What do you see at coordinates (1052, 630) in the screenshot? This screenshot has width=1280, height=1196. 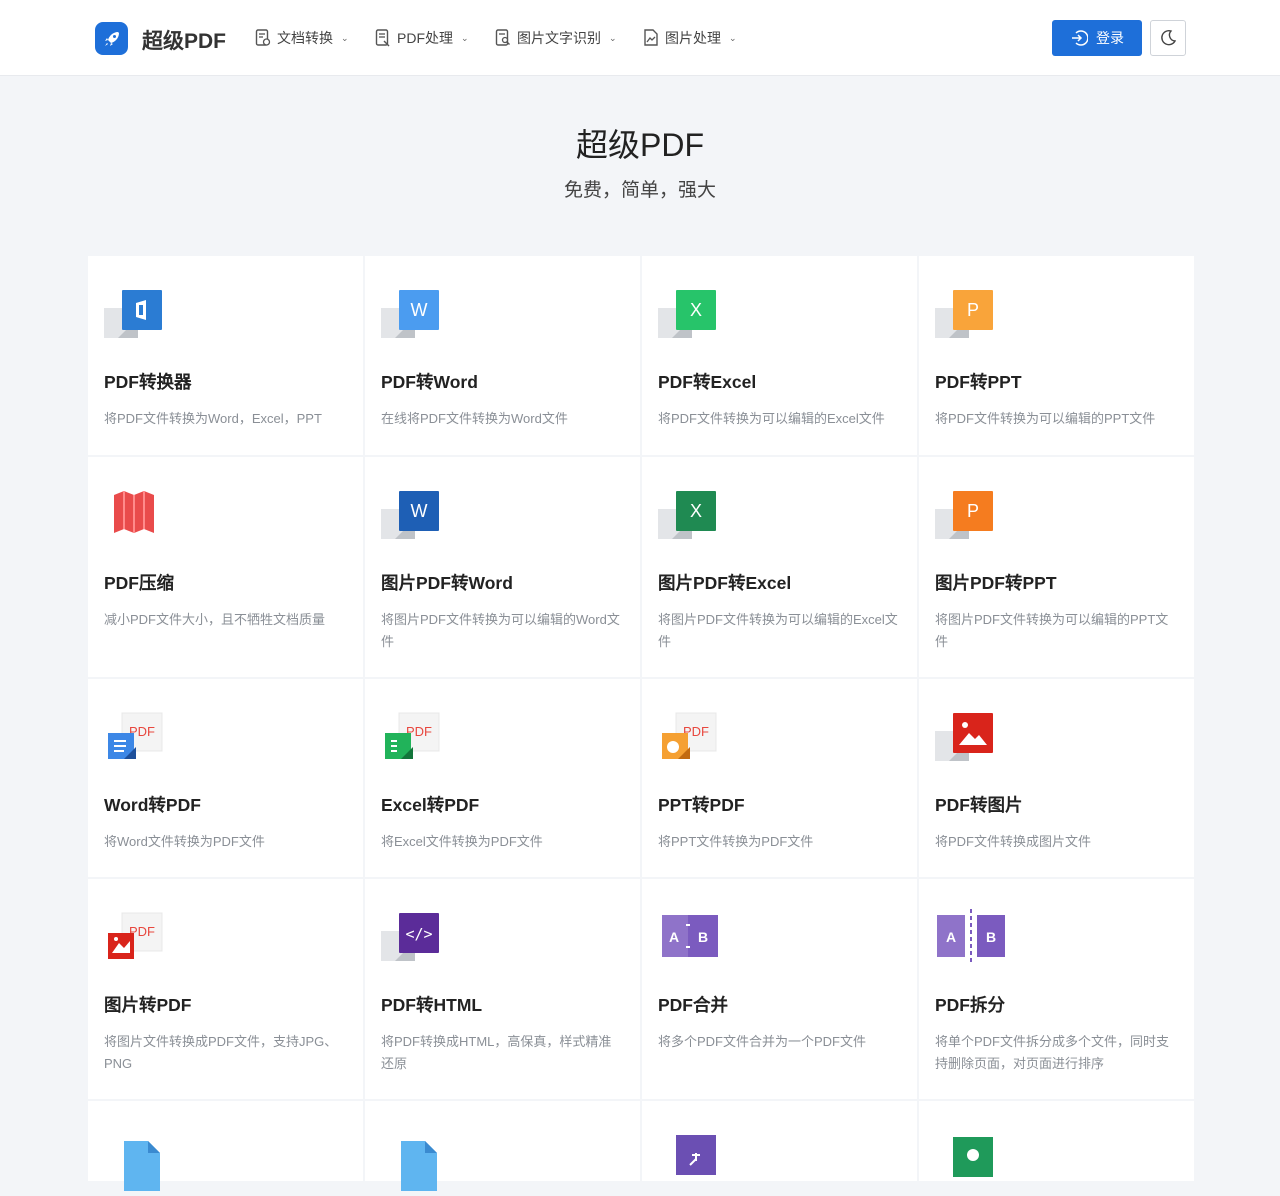 I see `tool-description: 将图片PDF文件转换为可以编辑的PPT文件` at bounding box center [1052, 630].